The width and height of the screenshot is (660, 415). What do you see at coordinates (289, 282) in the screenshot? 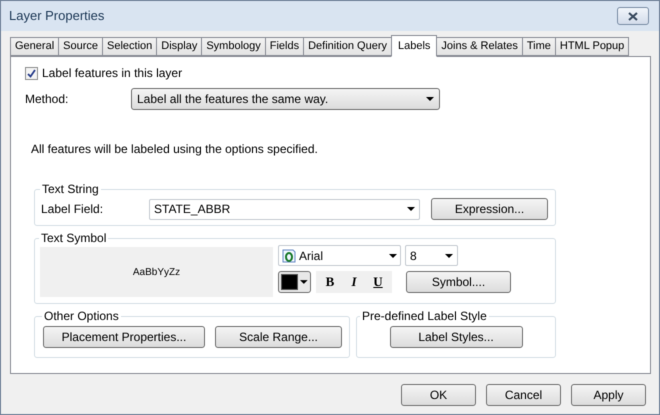
I see `color-swatch` at bounding box center [289, 282].